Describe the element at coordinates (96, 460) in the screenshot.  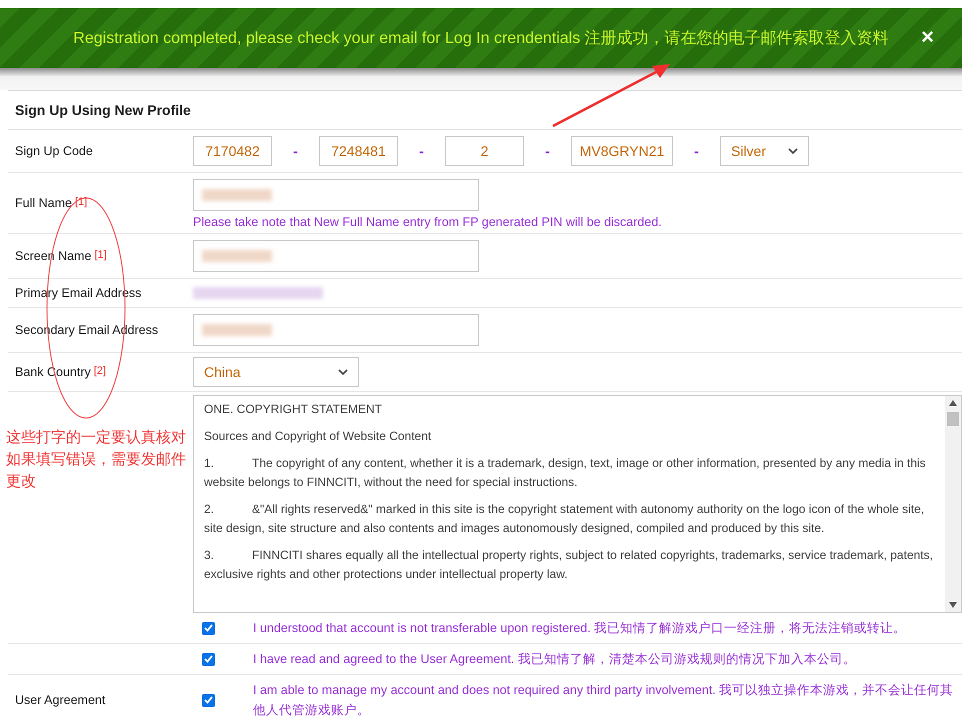
I see `annotation-note: 如果填写错误，需要发邮件` at that location.